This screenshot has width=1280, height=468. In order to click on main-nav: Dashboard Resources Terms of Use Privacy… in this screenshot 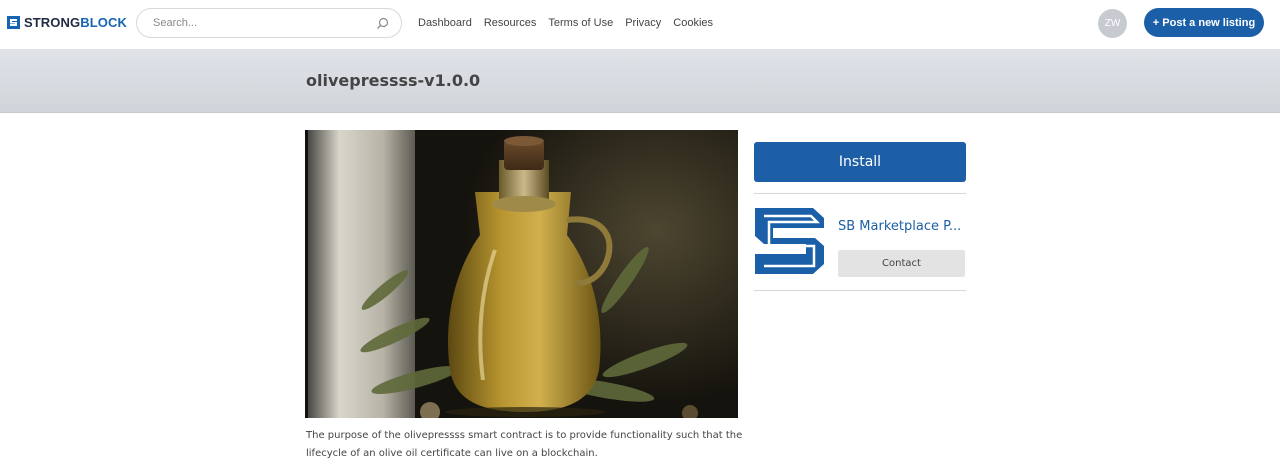, I will do `click(565, 23)`.